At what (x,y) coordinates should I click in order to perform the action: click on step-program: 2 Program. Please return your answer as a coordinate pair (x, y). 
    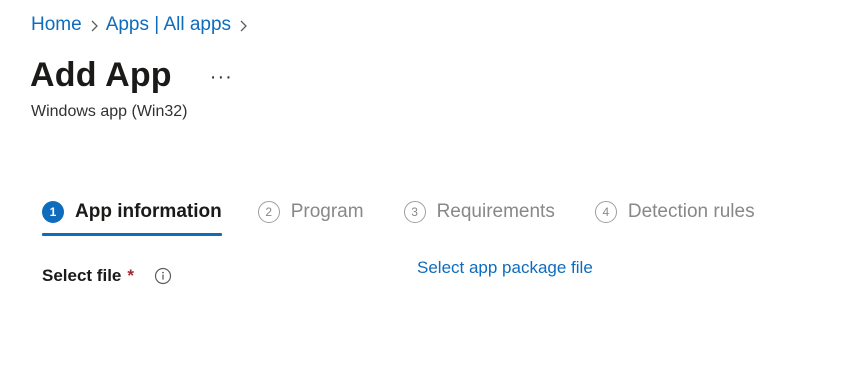
    Looking at the image, I should click on (310, 212).